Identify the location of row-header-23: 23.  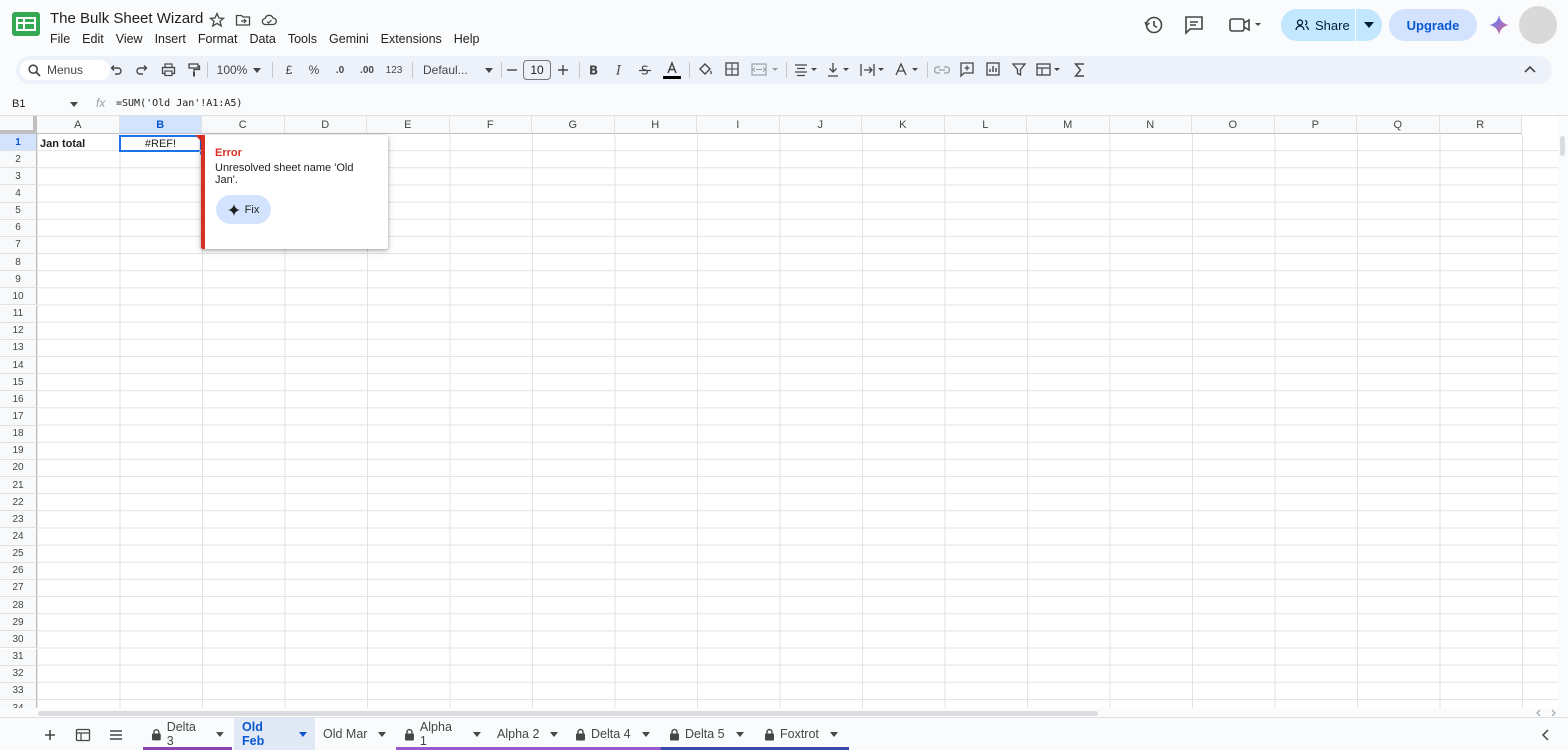
(18, 520).